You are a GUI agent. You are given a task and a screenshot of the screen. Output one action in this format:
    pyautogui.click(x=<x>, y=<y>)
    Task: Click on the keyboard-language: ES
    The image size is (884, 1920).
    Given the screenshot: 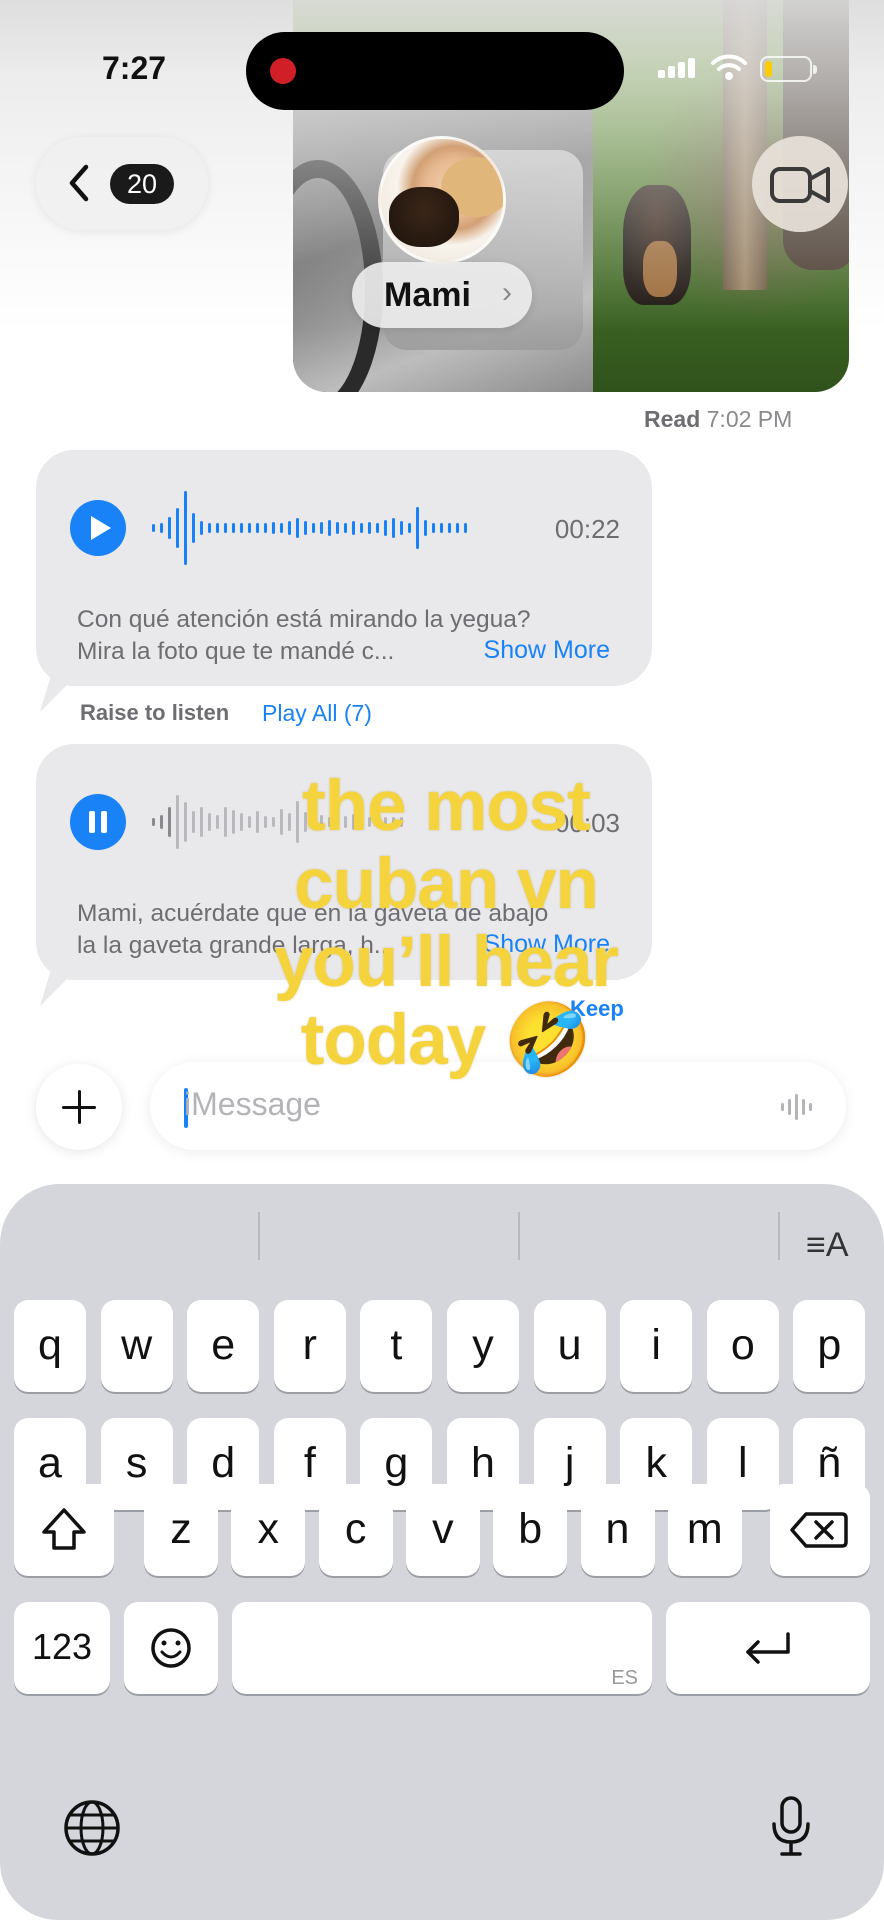 What is the action you would take?
    pyautogui.click(x=624, y=1678)
    